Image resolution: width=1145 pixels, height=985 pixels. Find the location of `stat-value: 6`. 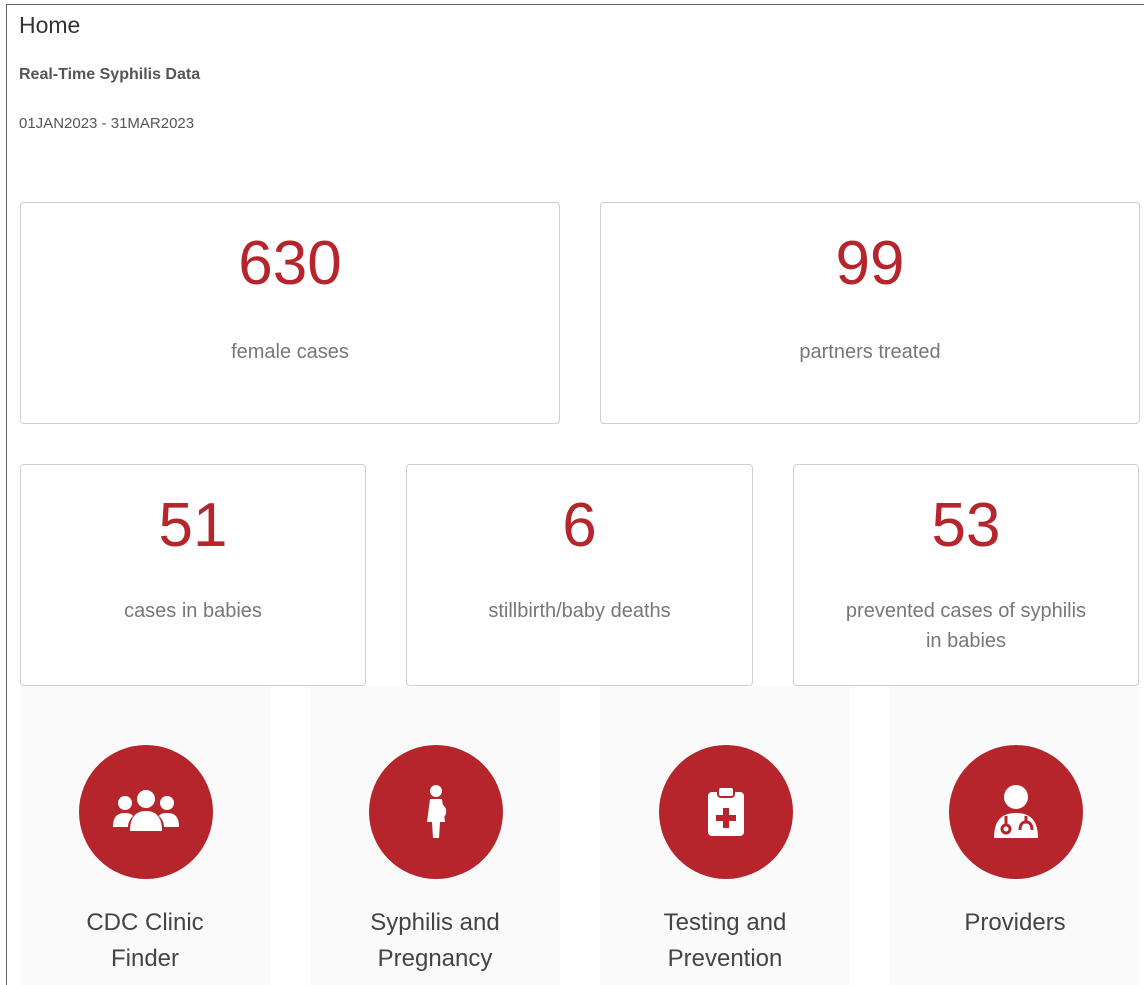

stat-value: 6 is located at coordinates (579, 525).